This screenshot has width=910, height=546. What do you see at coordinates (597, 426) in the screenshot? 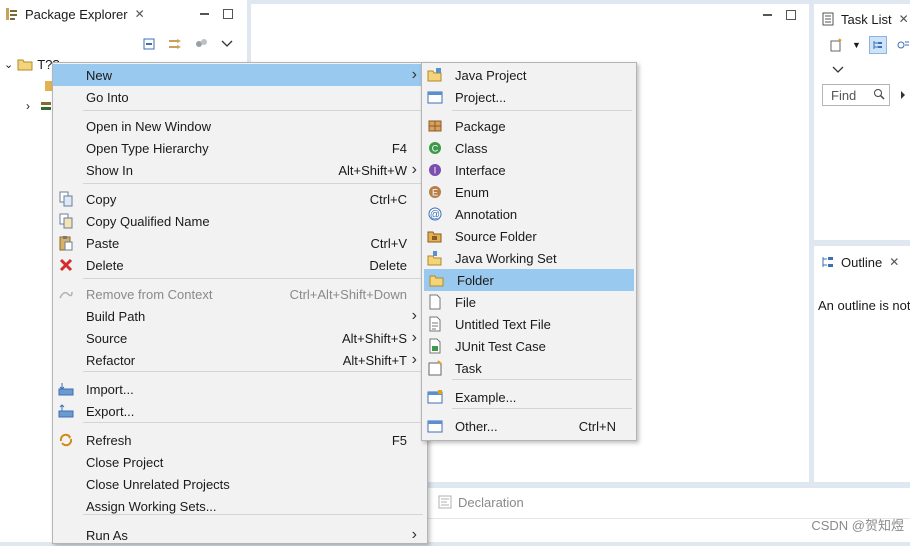
I see `menu-item-shortcut: Ctrl+N` at bounding box center [597, 426].